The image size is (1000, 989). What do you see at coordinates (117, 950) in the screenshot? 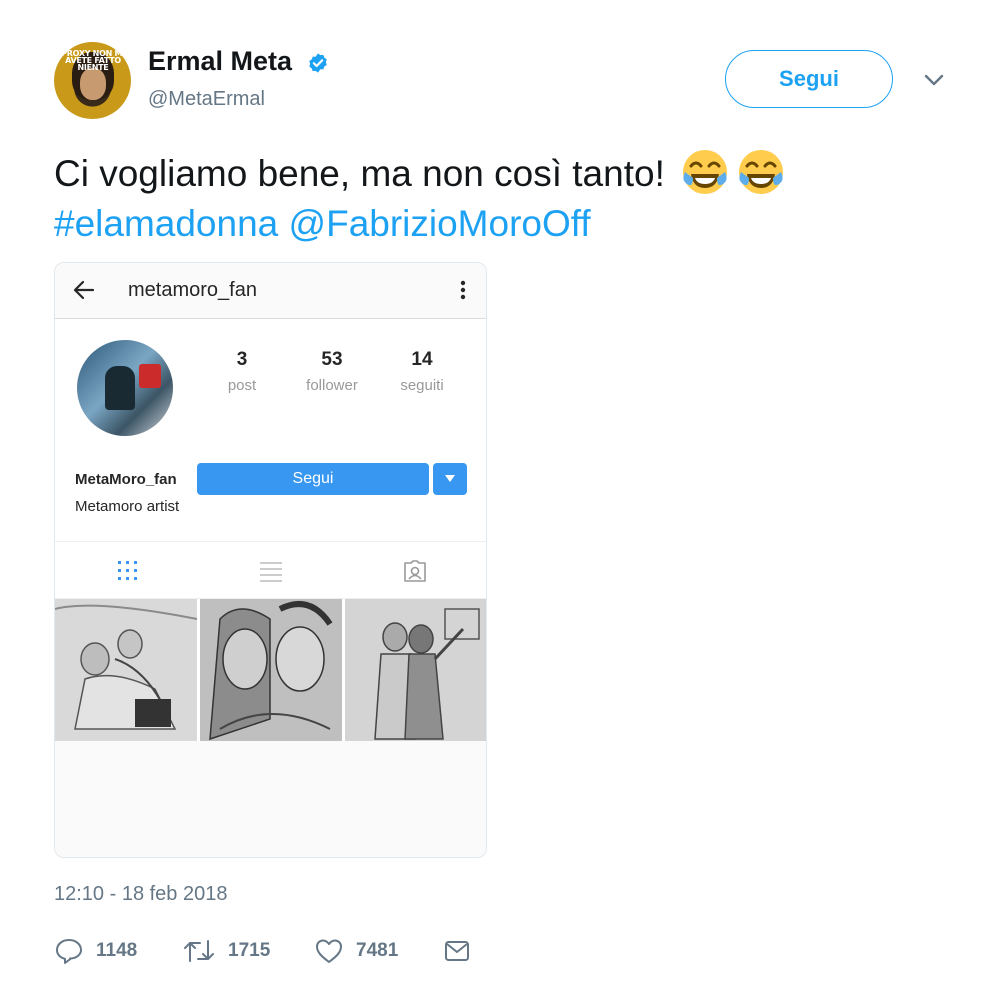
I see `reply-count: 1148` at bounding box center [117, 950].